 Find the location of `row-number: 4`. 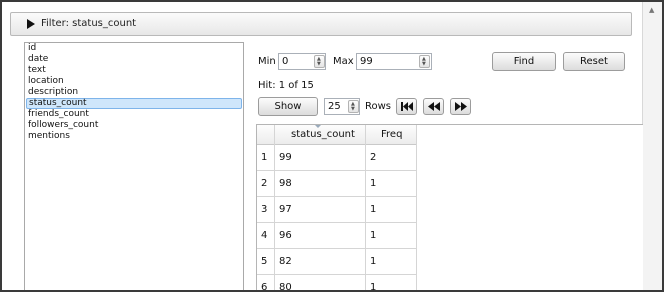

row-number: 4 is located at coordinates (264, 235).